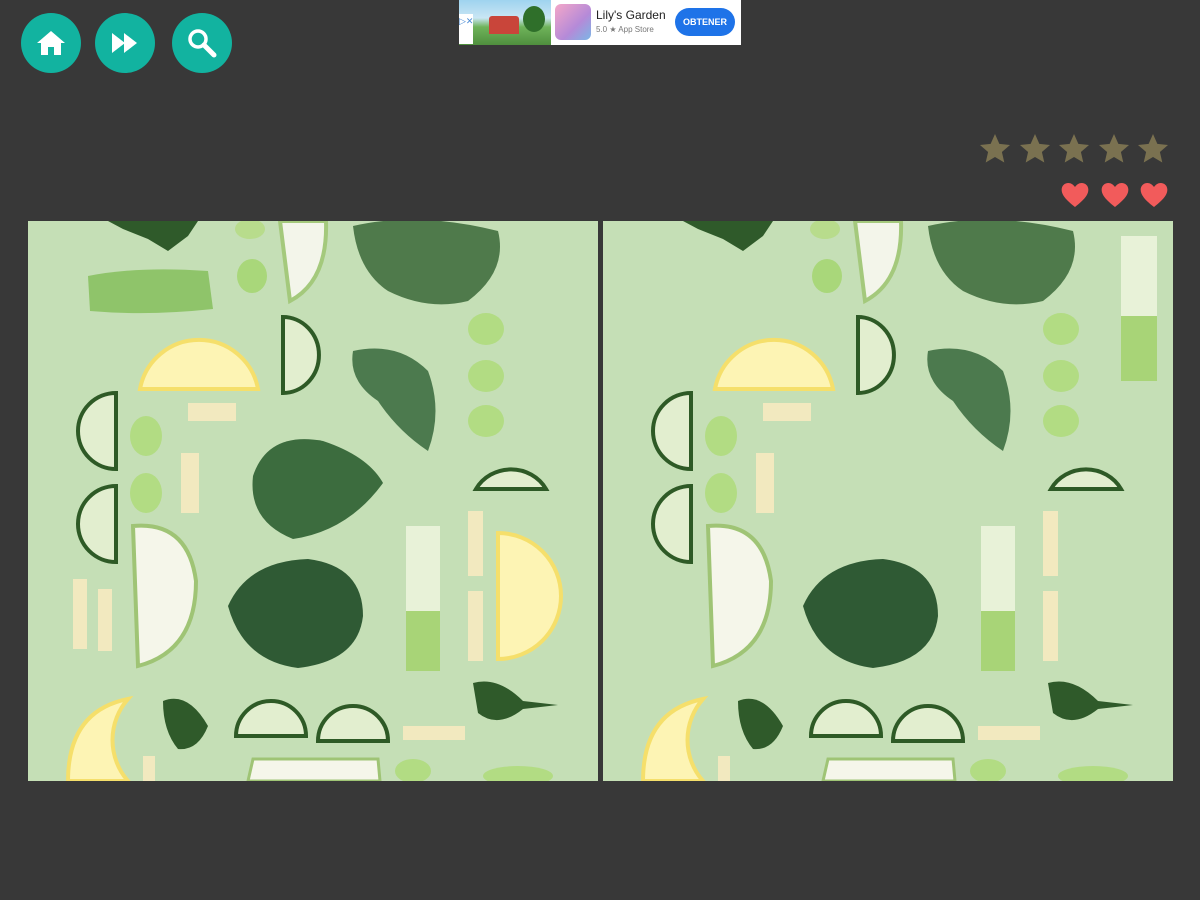 This screenshot has height=900, width=1200. I want to click on magnifier-icon, so click(202, 43).